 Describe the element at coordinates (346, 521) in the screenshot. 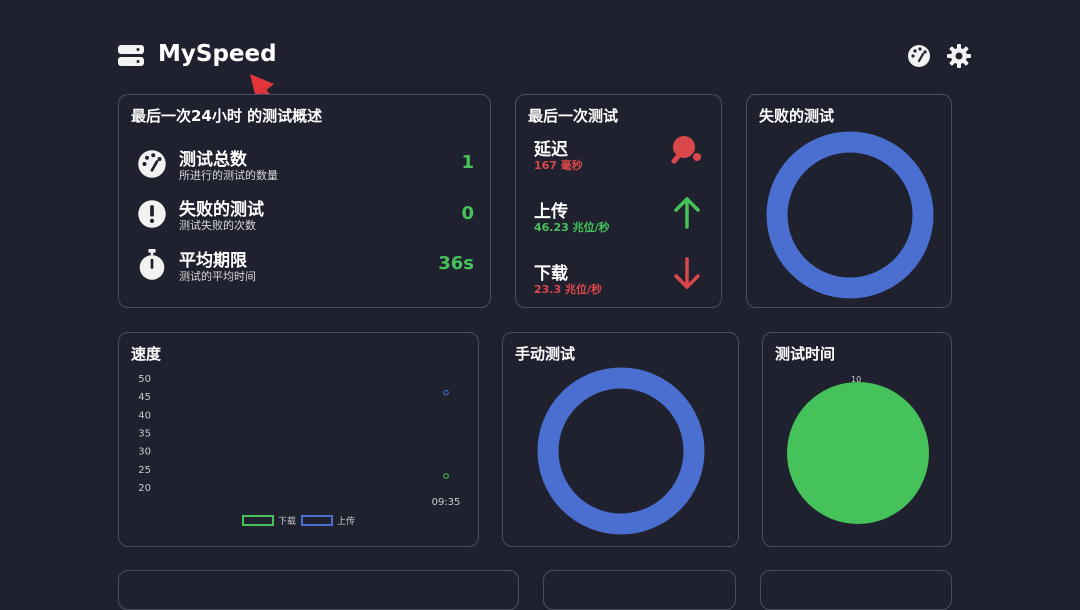

I see `legend-label: 上传` at that location.